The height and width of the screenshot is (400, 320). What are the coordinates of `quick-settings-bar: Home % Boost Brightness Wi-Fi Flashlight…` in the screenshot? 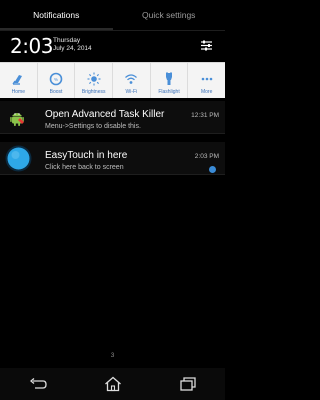 It's located at (112, 80).